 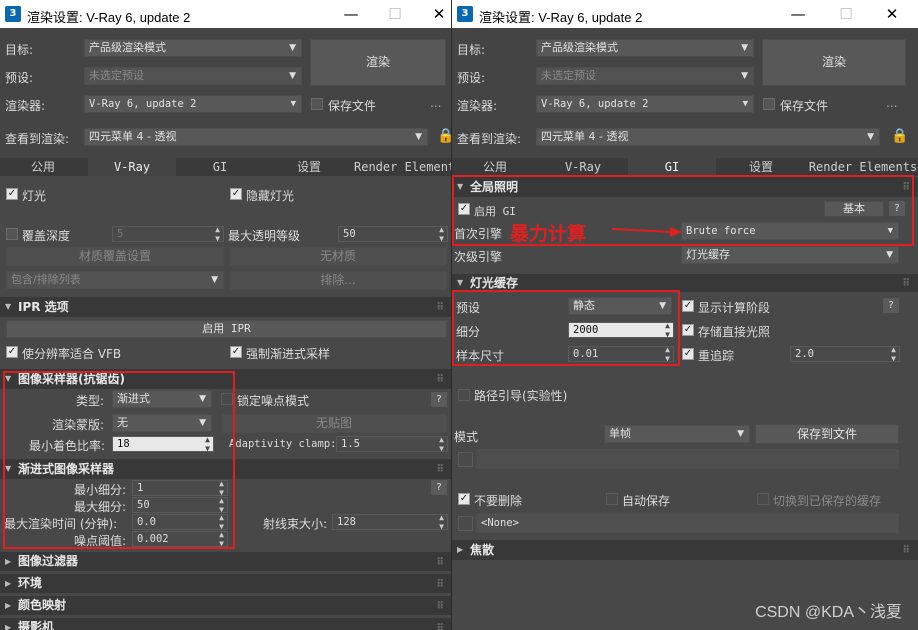 I want to click on override-depth-checkbox, so click(x=12, y=234).